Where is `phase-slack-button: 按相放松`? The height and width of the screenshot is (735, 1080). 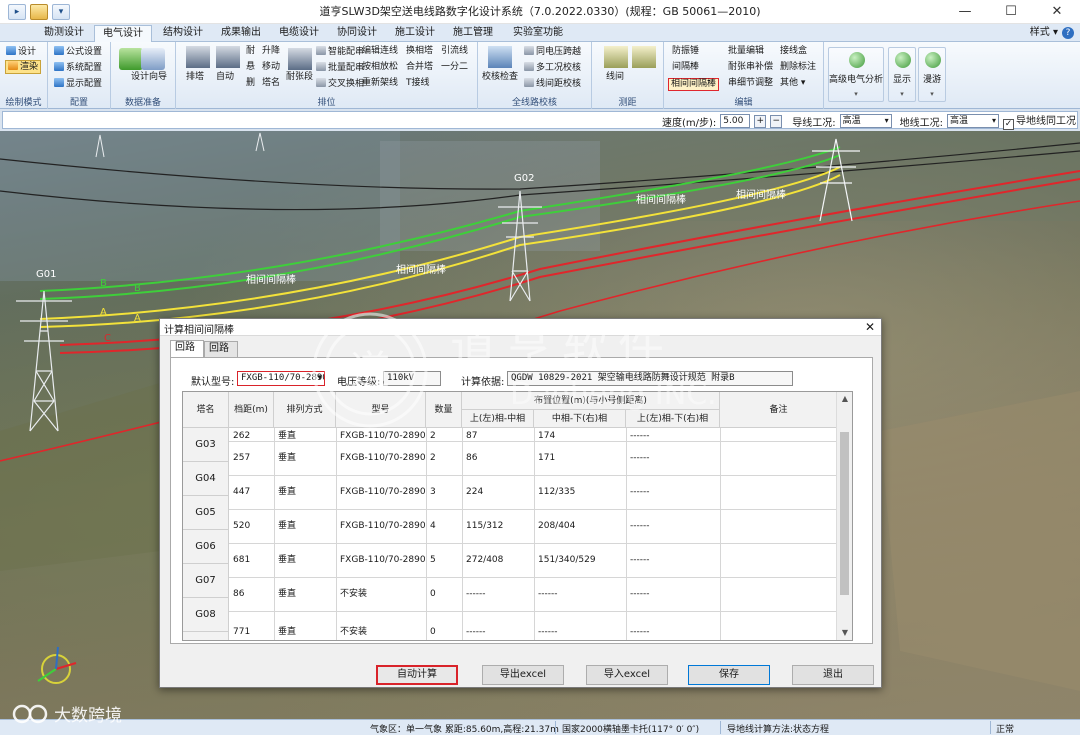 phase-slack-button: 按相放松 is located at coordinates (380, 67).